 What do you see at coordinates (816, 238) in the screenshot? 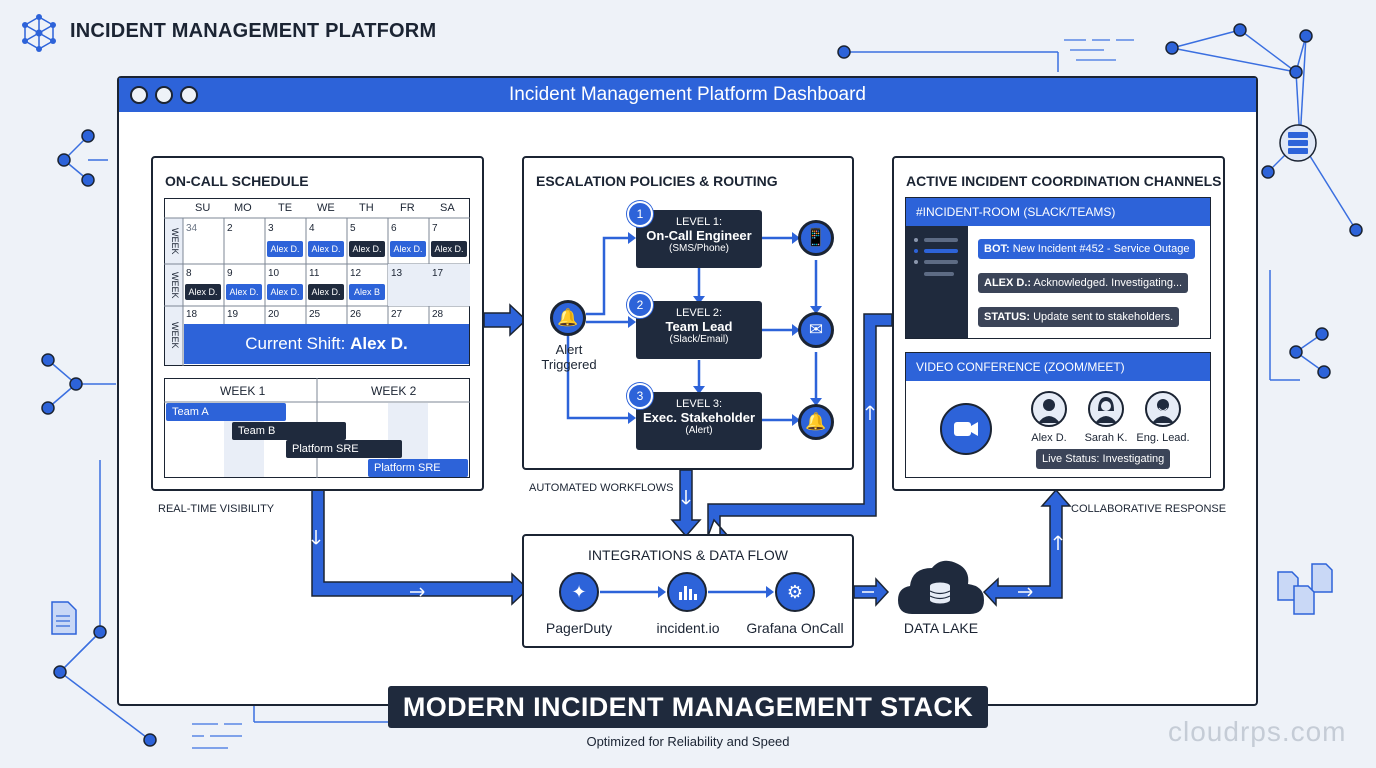
I see `phone-icon: 📱` at bounding box center [816, 238].